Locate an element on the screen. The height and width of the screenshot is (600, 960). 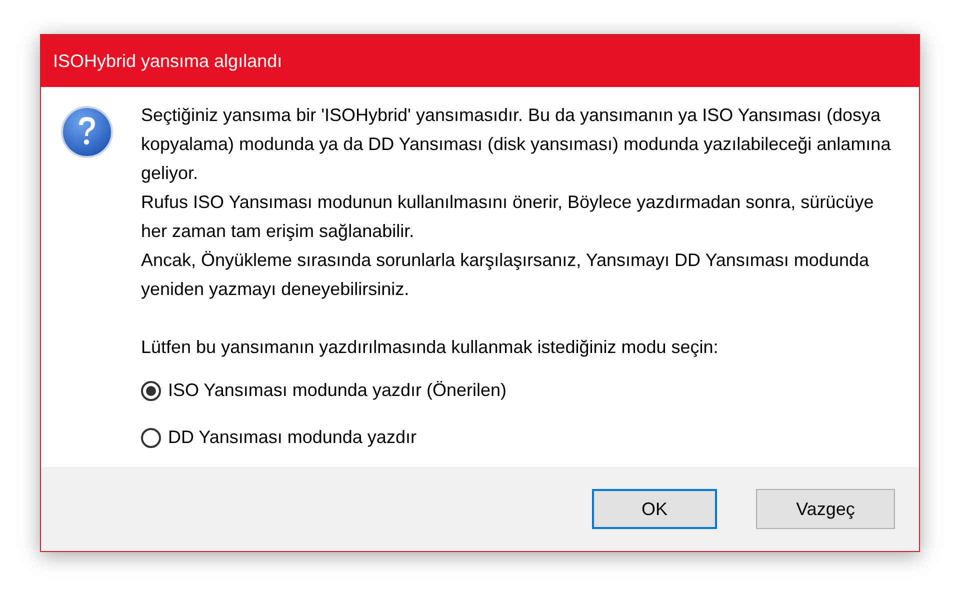
radio-option: ISO Yansıması modunda yazdır (Önerilen) is located at coordinates (323, 390).